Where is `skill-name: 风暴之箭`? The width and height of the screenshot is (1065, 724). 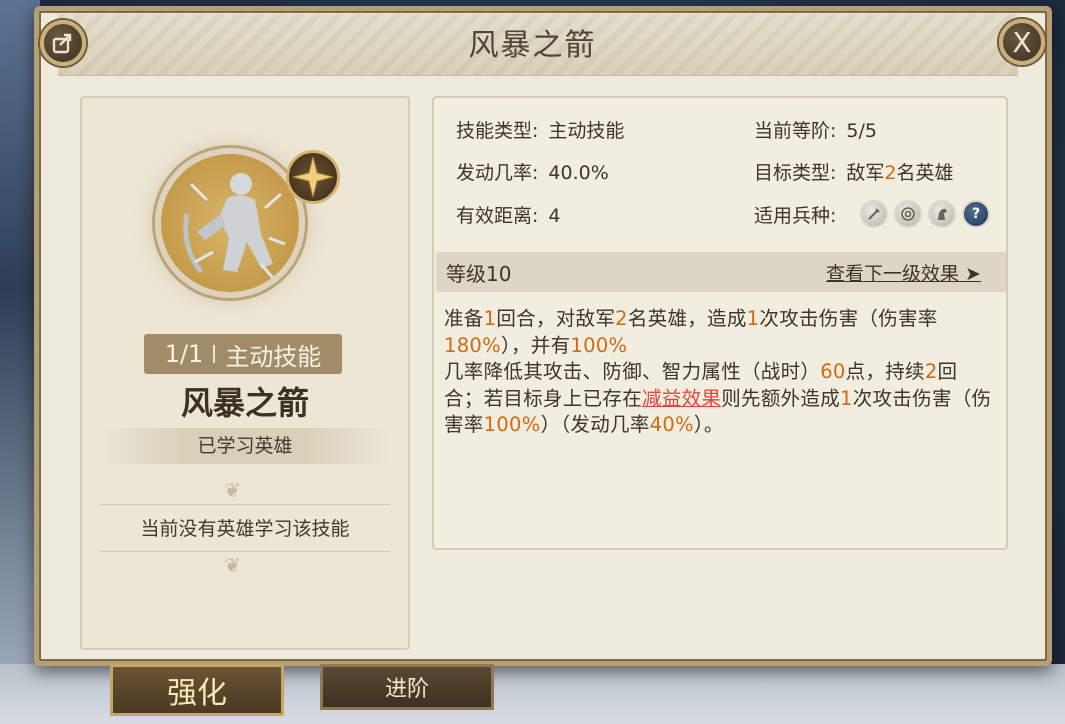 skill-name: 风暴之箭 is located at coordinates (244, 403).